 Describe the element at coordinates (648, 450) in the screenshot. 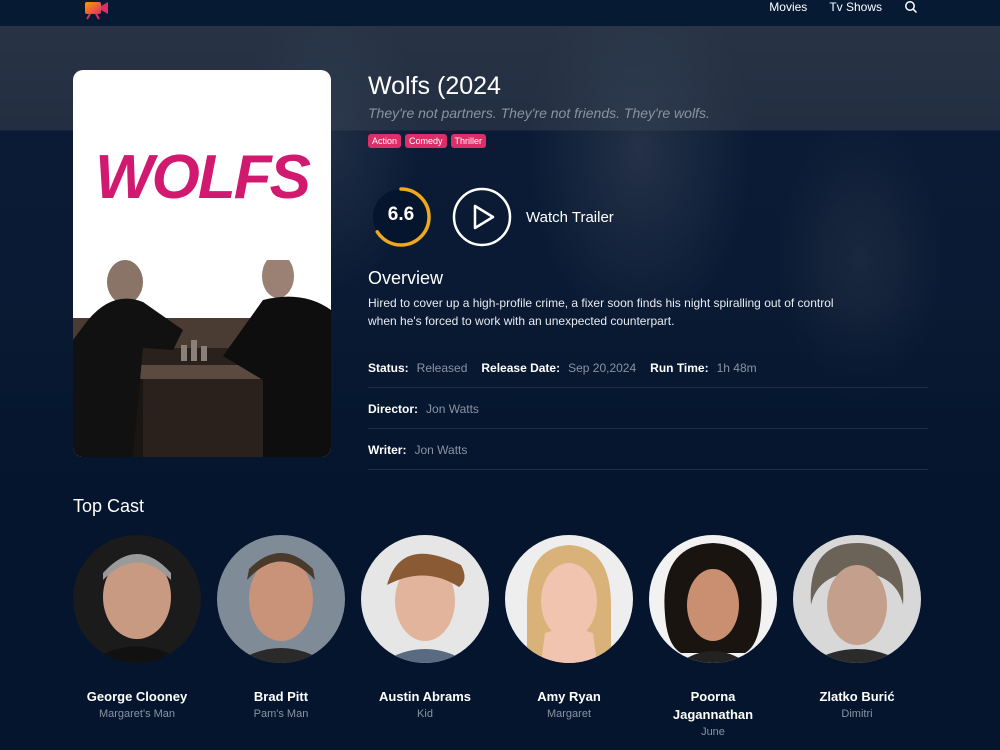

I see `info-row-writer: Writer: Jon Watts` at that location.